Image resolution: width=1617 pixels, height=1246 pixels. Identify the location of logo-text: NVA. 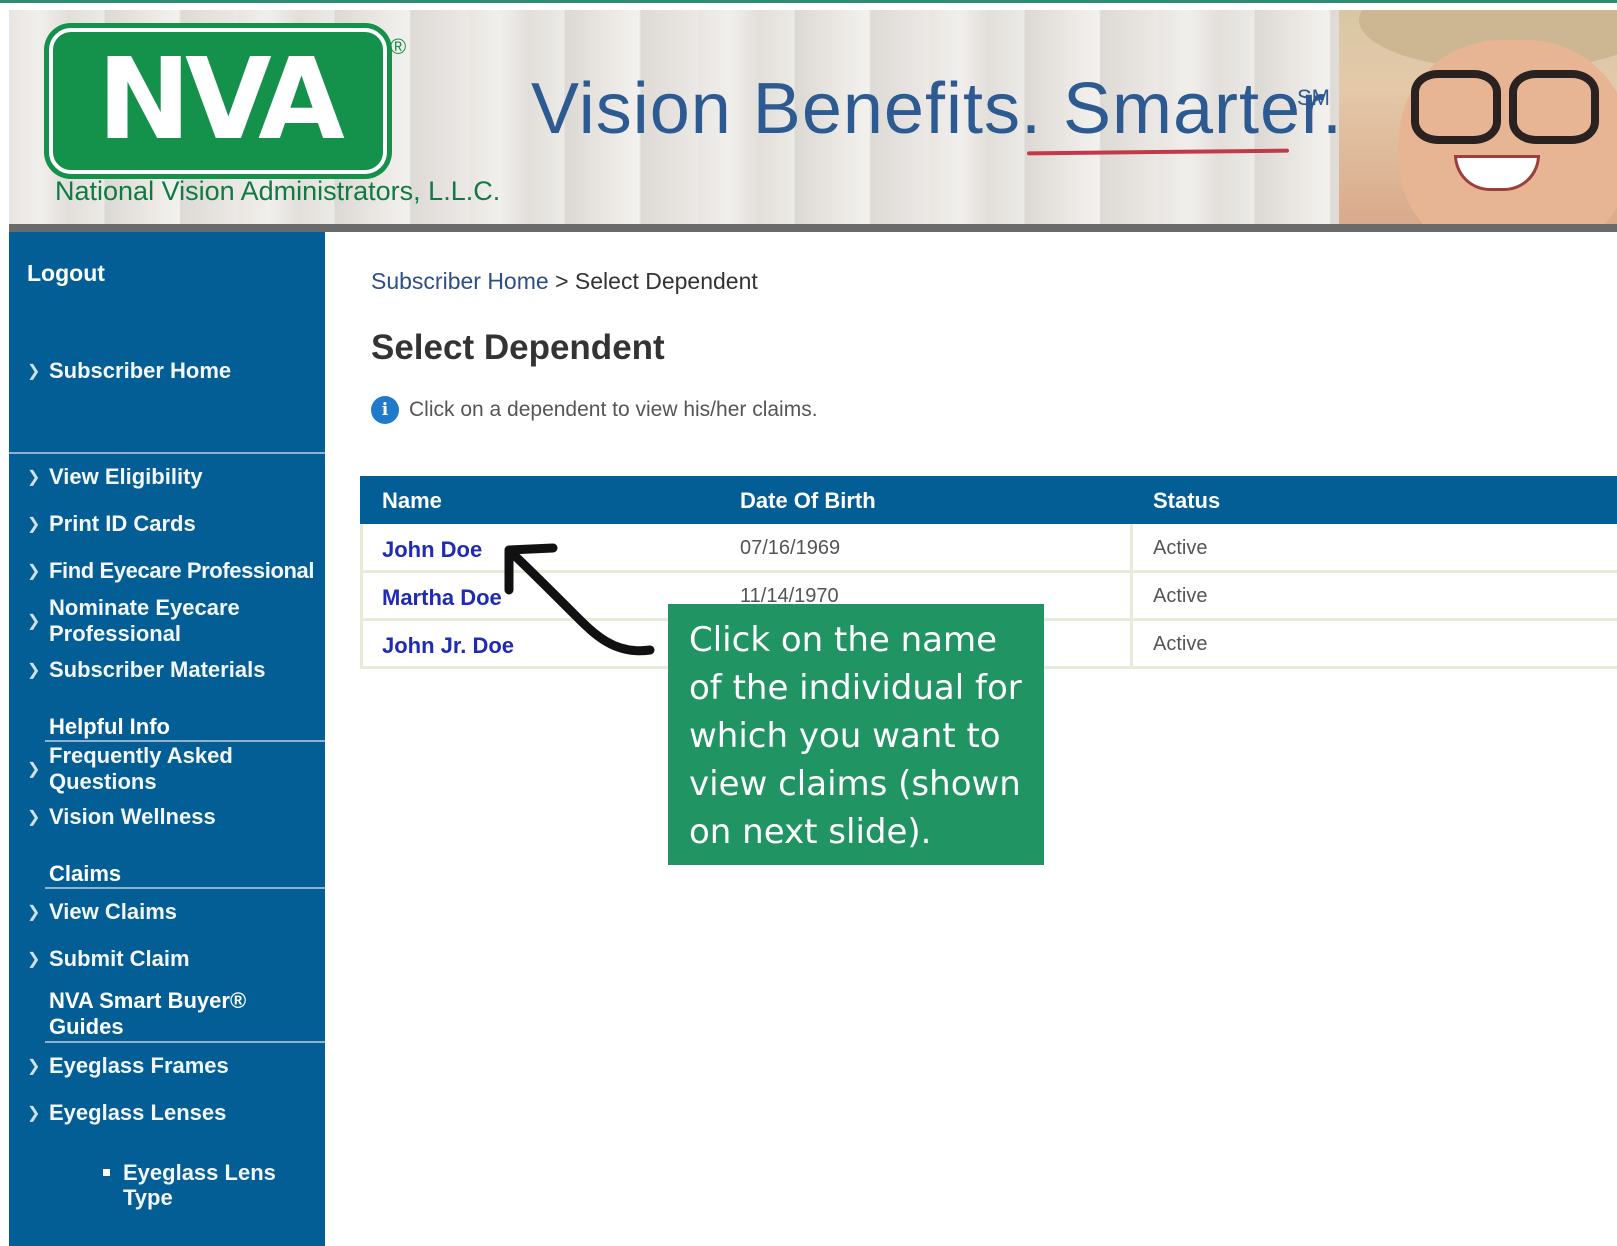
(221, 100).